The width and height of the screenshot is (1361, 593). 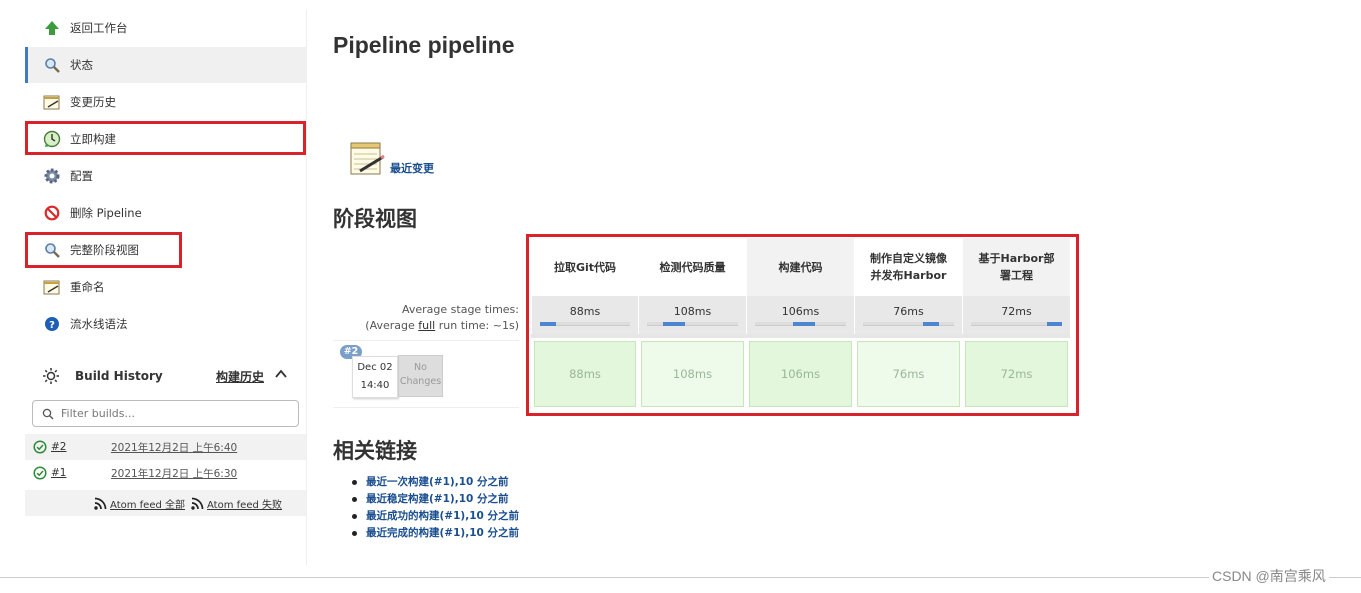 I want to click on sidebar-item-status: 状态, so click(x=165, y=65).